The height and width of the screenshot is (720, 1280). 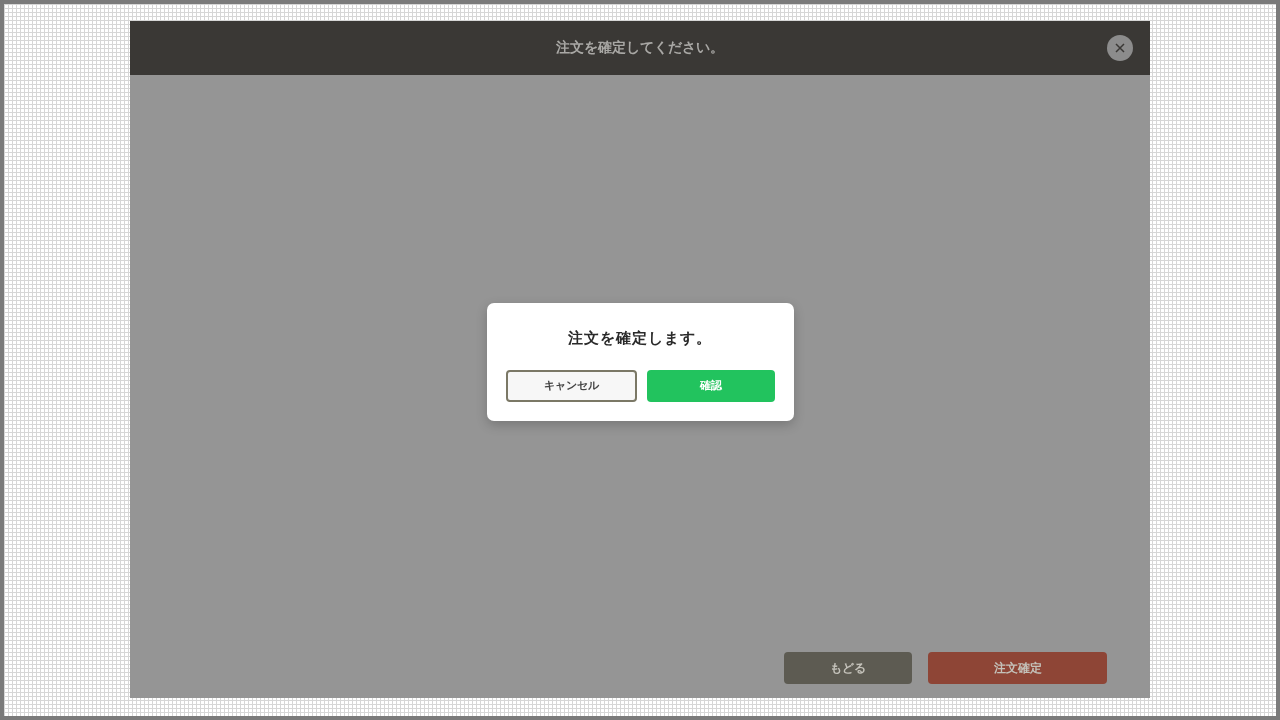 I want to click on cancel-button: キャンセル, so click(x=571, y=385).